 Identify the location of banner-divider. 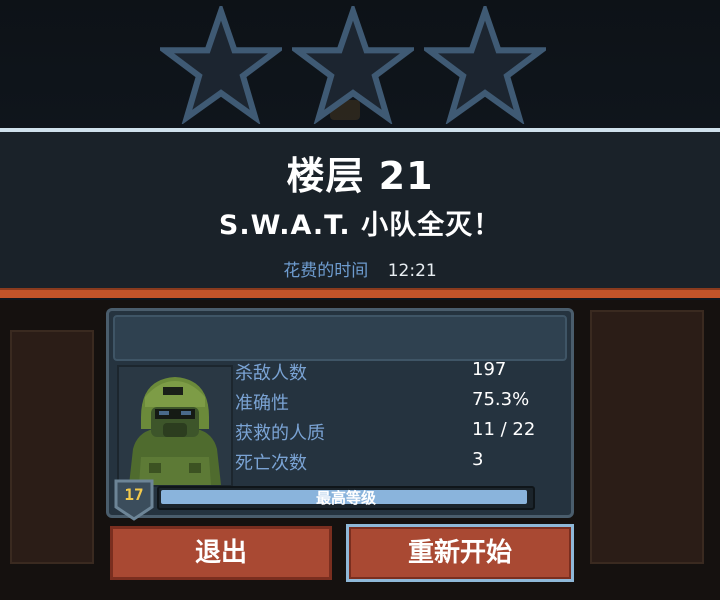
(360, 293).